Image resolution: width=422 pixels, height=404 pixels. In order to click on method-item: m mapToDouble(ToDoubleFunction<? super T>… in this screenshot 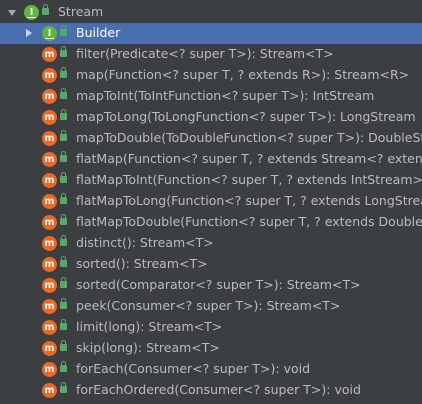, I will do `click(211, 138)`.